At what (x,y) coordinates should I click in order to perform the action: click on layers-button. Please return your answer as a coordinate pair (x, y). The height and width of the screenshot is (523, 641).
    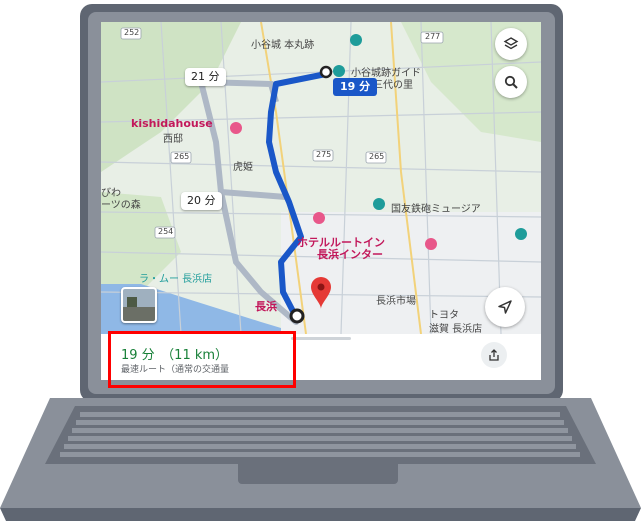
    Looking at the image, I should click on (511, 44).